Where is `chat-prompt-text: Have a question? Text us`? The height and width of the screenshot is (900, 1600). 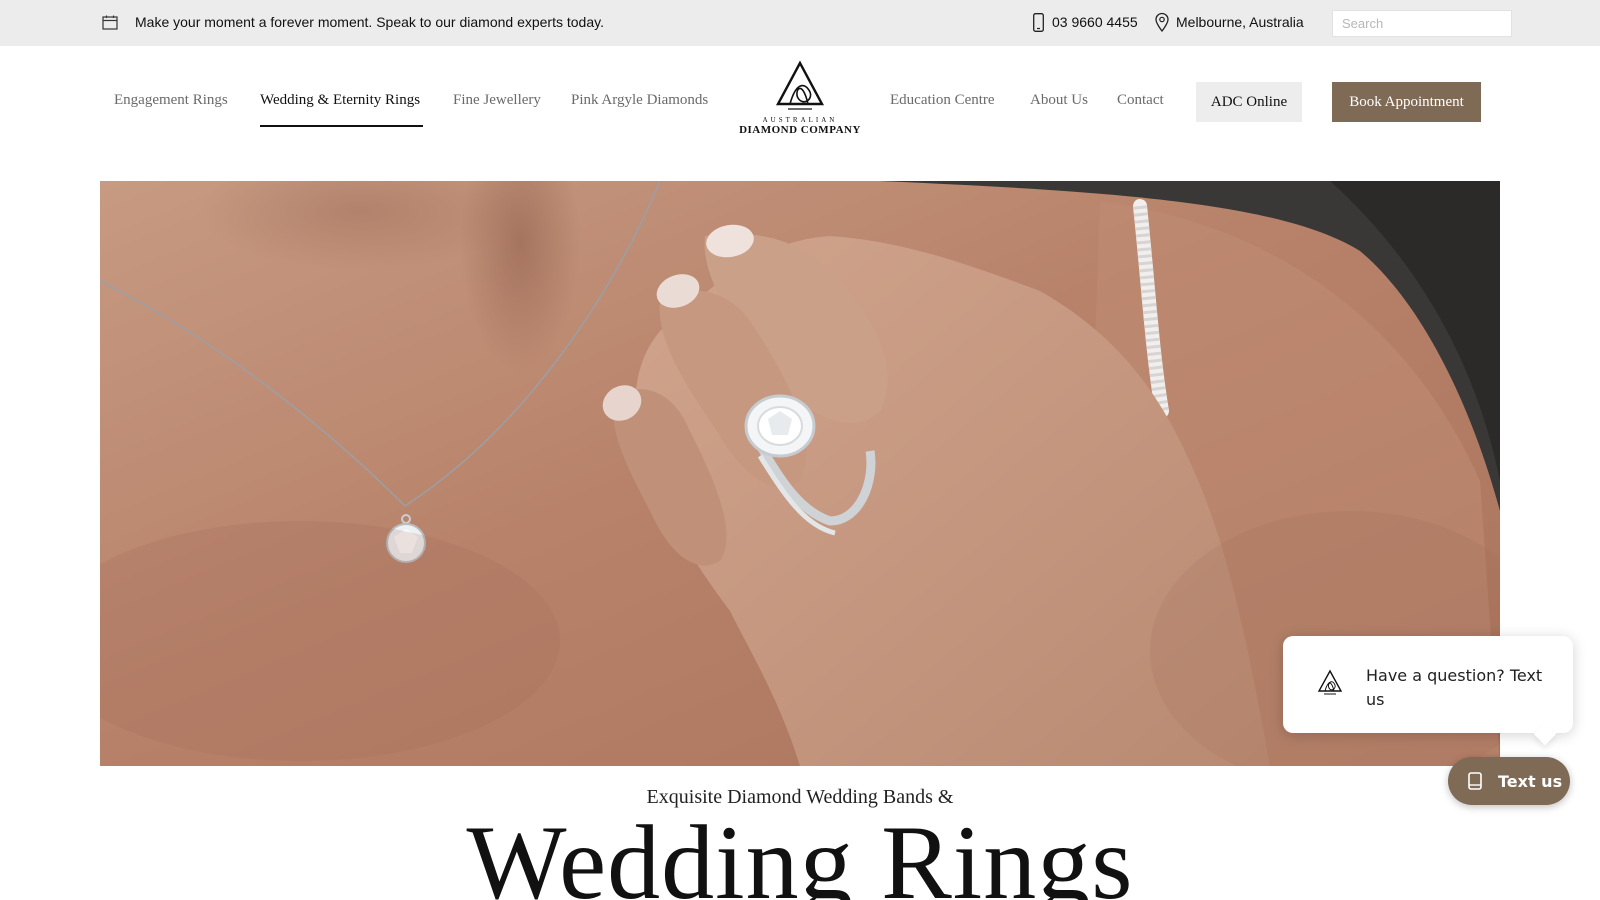 chat-prompt-text: Have a question? Text us is located at coordinates (1454, 687).